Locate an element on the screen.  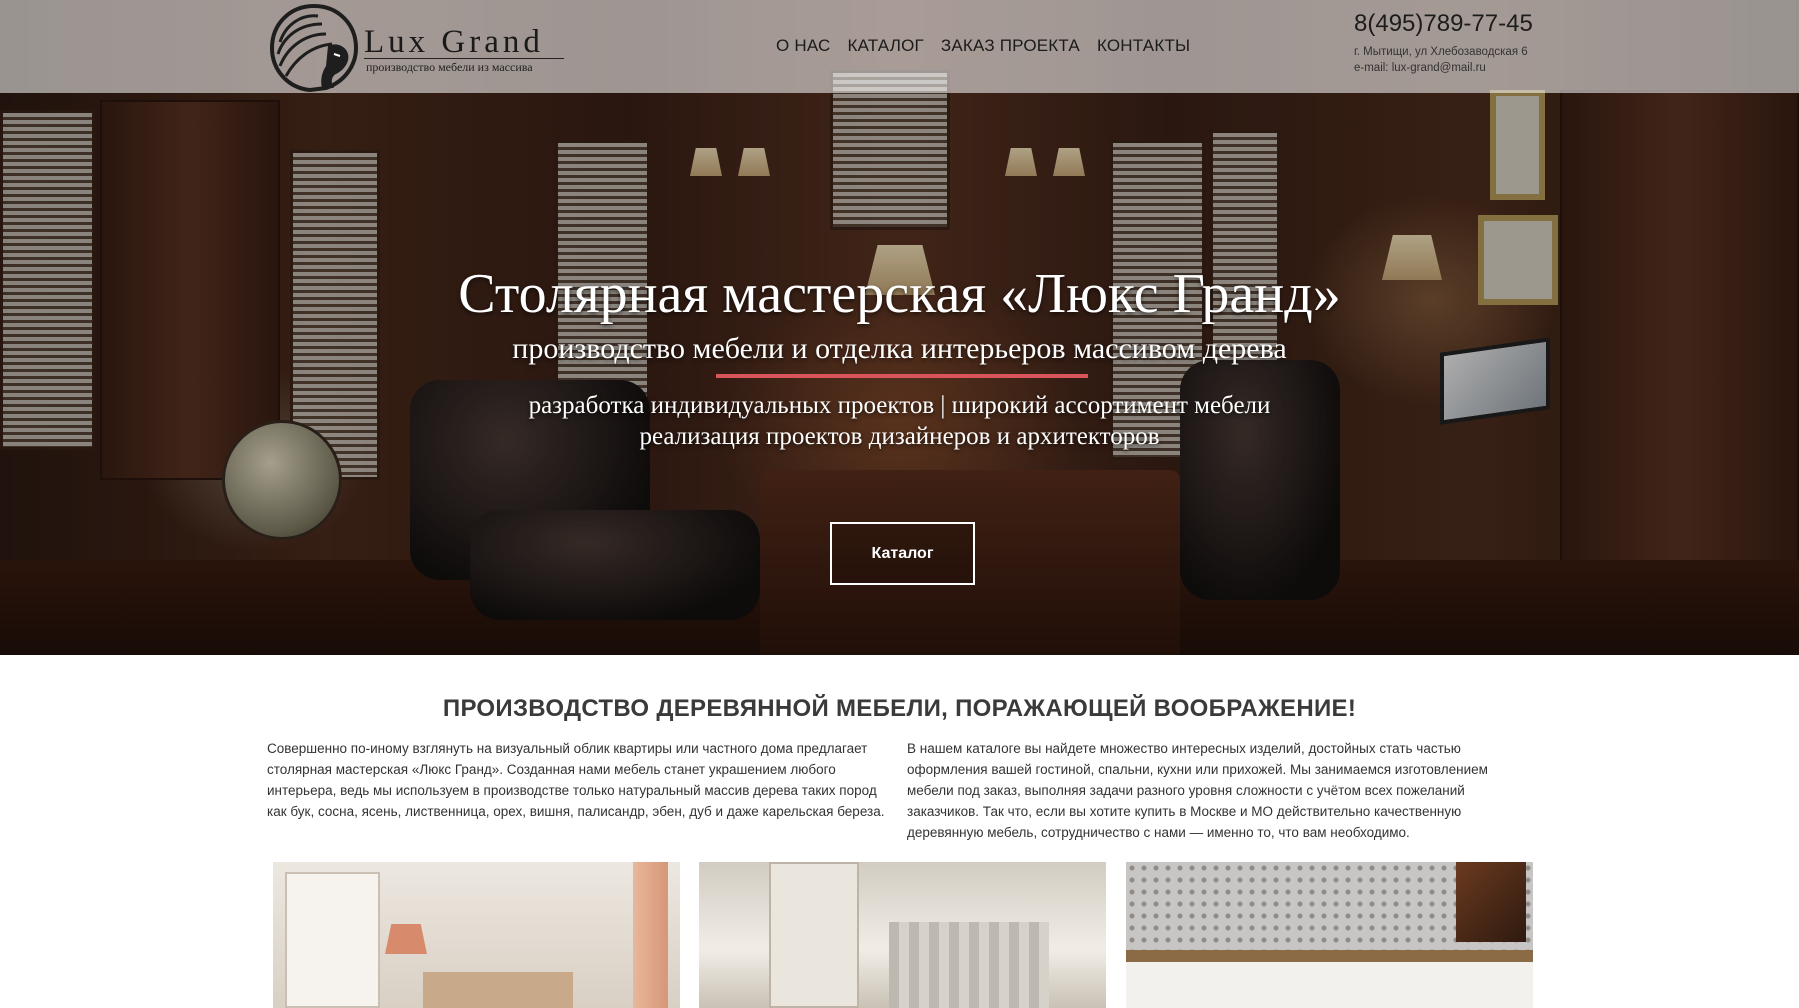
site-logo: Lux Grand производство мебели из массива is located at coordinates (421, 47).